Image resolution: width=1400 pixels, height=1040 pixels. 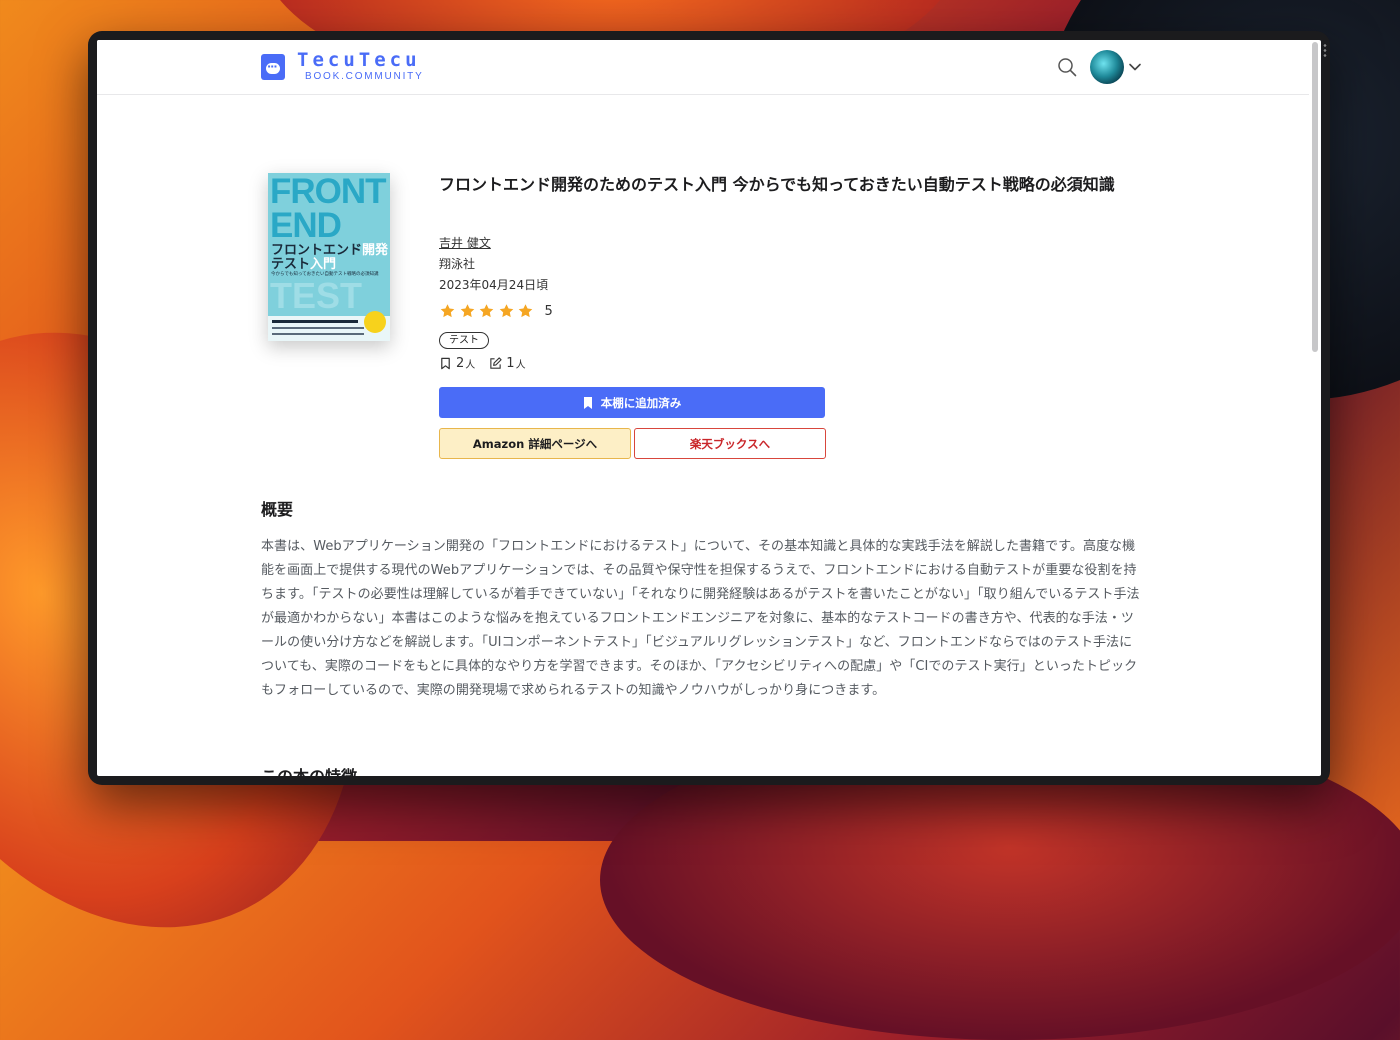 I want to click on bookmark-count-unit: 人, so click(x=470, y=365).